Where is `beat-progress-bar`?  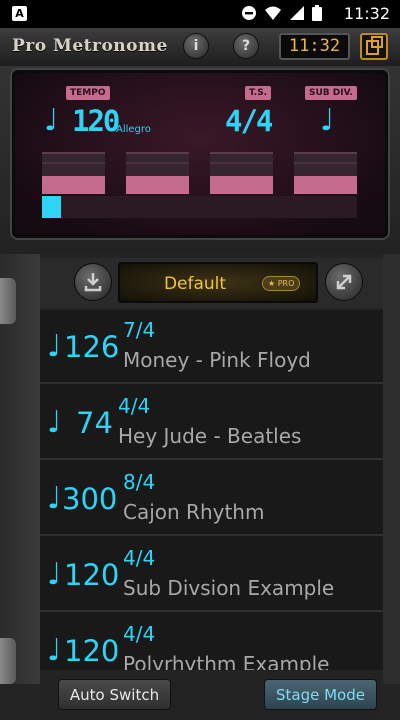 beat-progress-bar is located at coordinates (199, 207).